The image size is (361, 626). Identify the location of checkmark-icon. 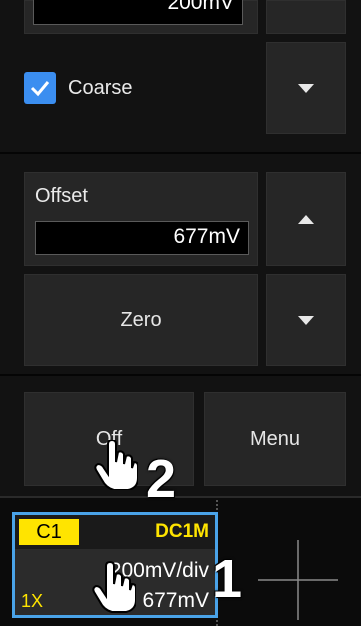
(40, 89).